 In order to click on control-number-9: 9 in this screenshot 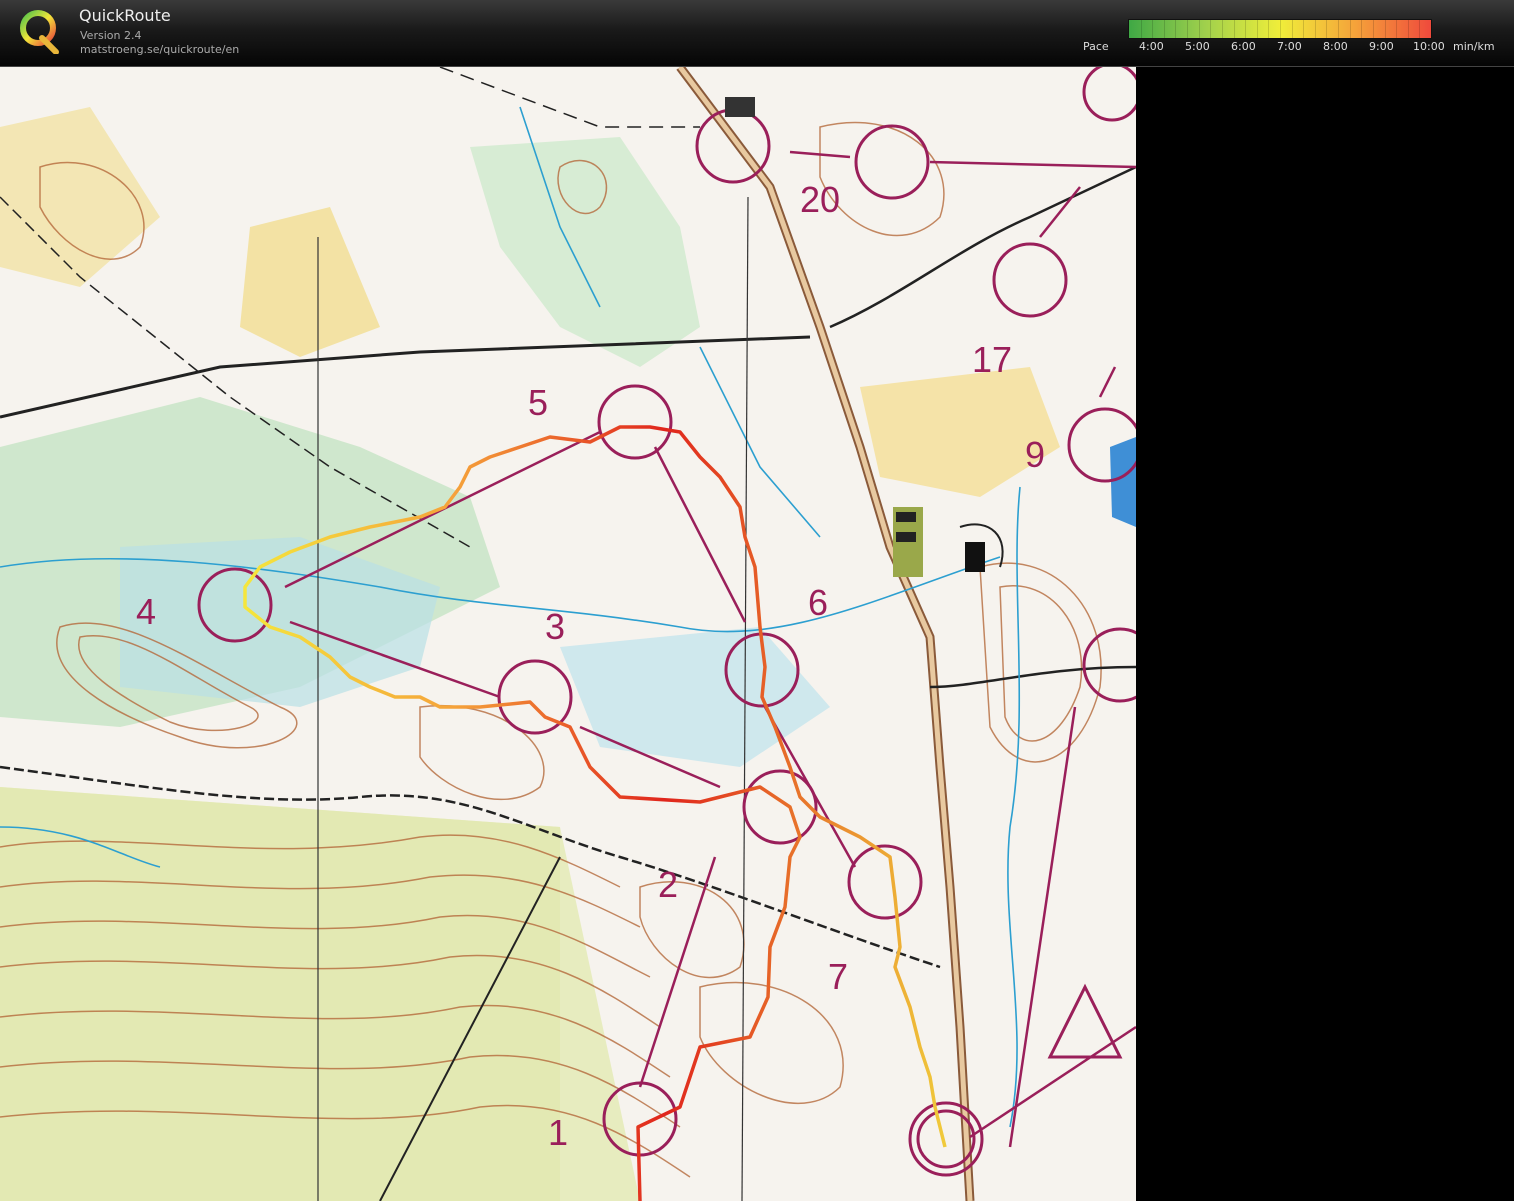, I will do `click(1035, 454)`.